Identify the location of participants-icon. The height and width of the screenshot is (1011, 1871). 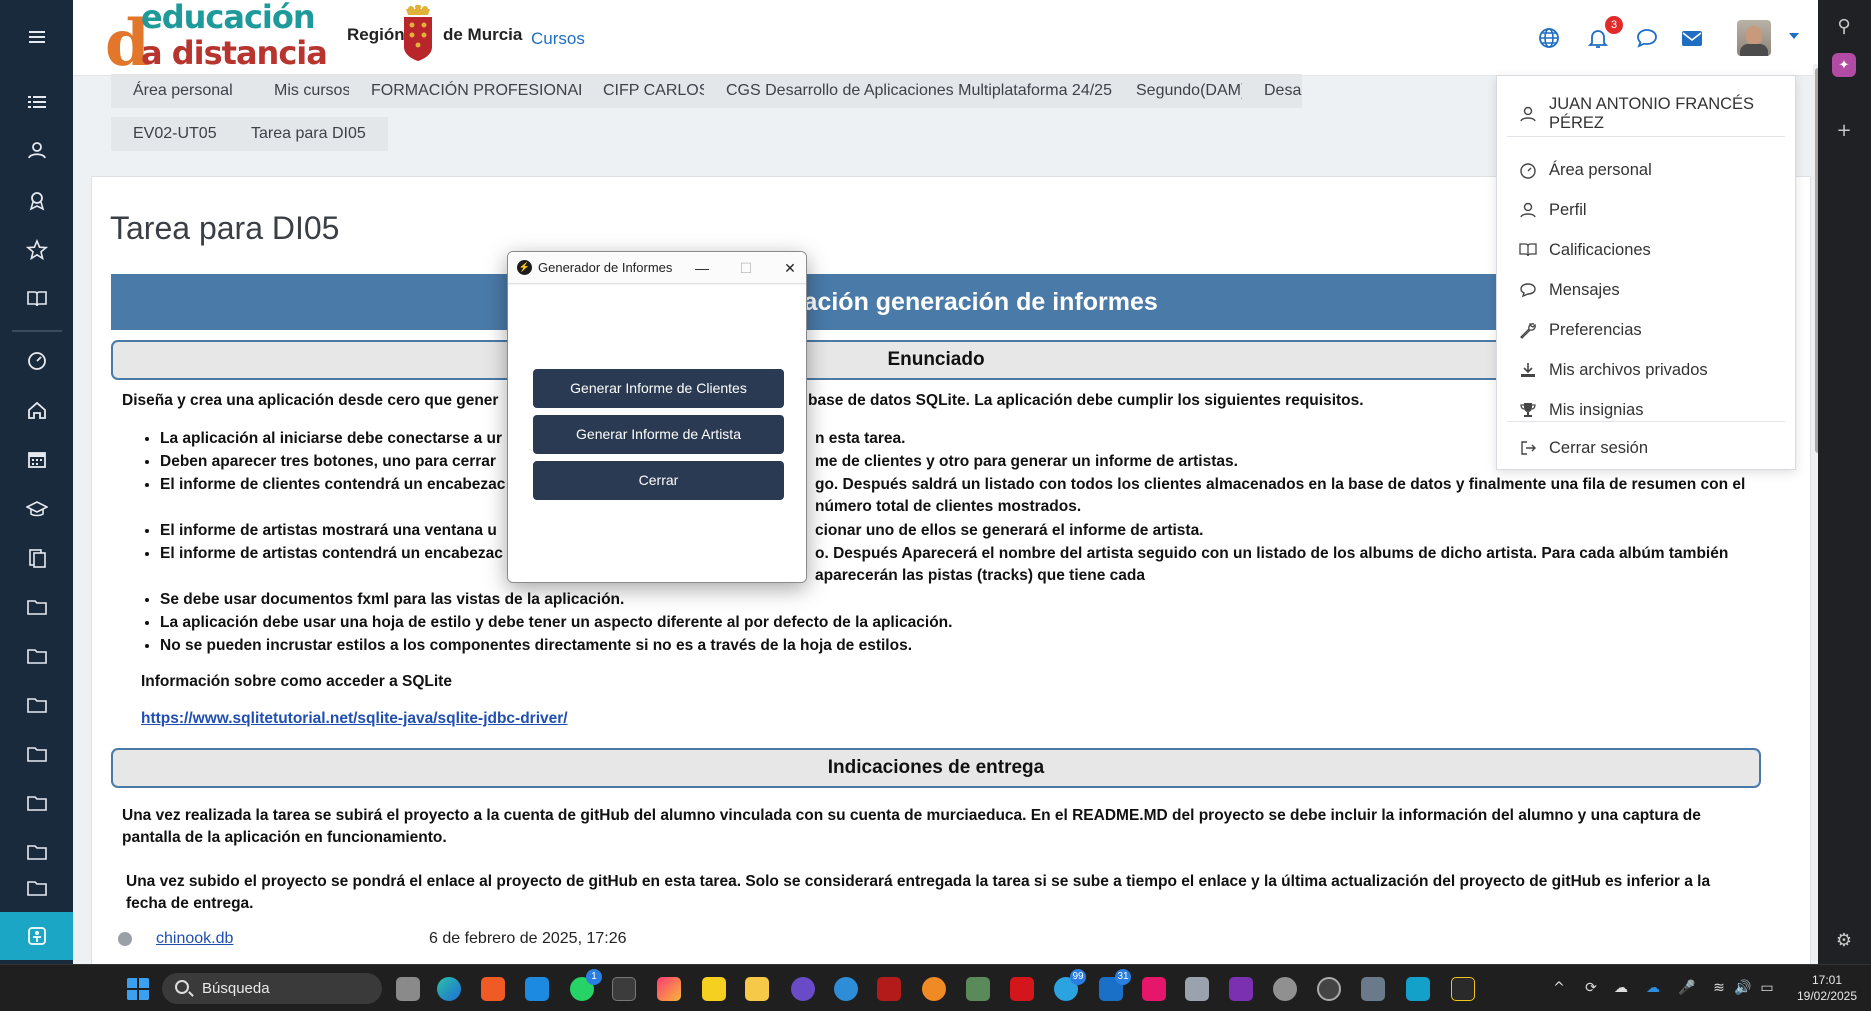
(36, 150).